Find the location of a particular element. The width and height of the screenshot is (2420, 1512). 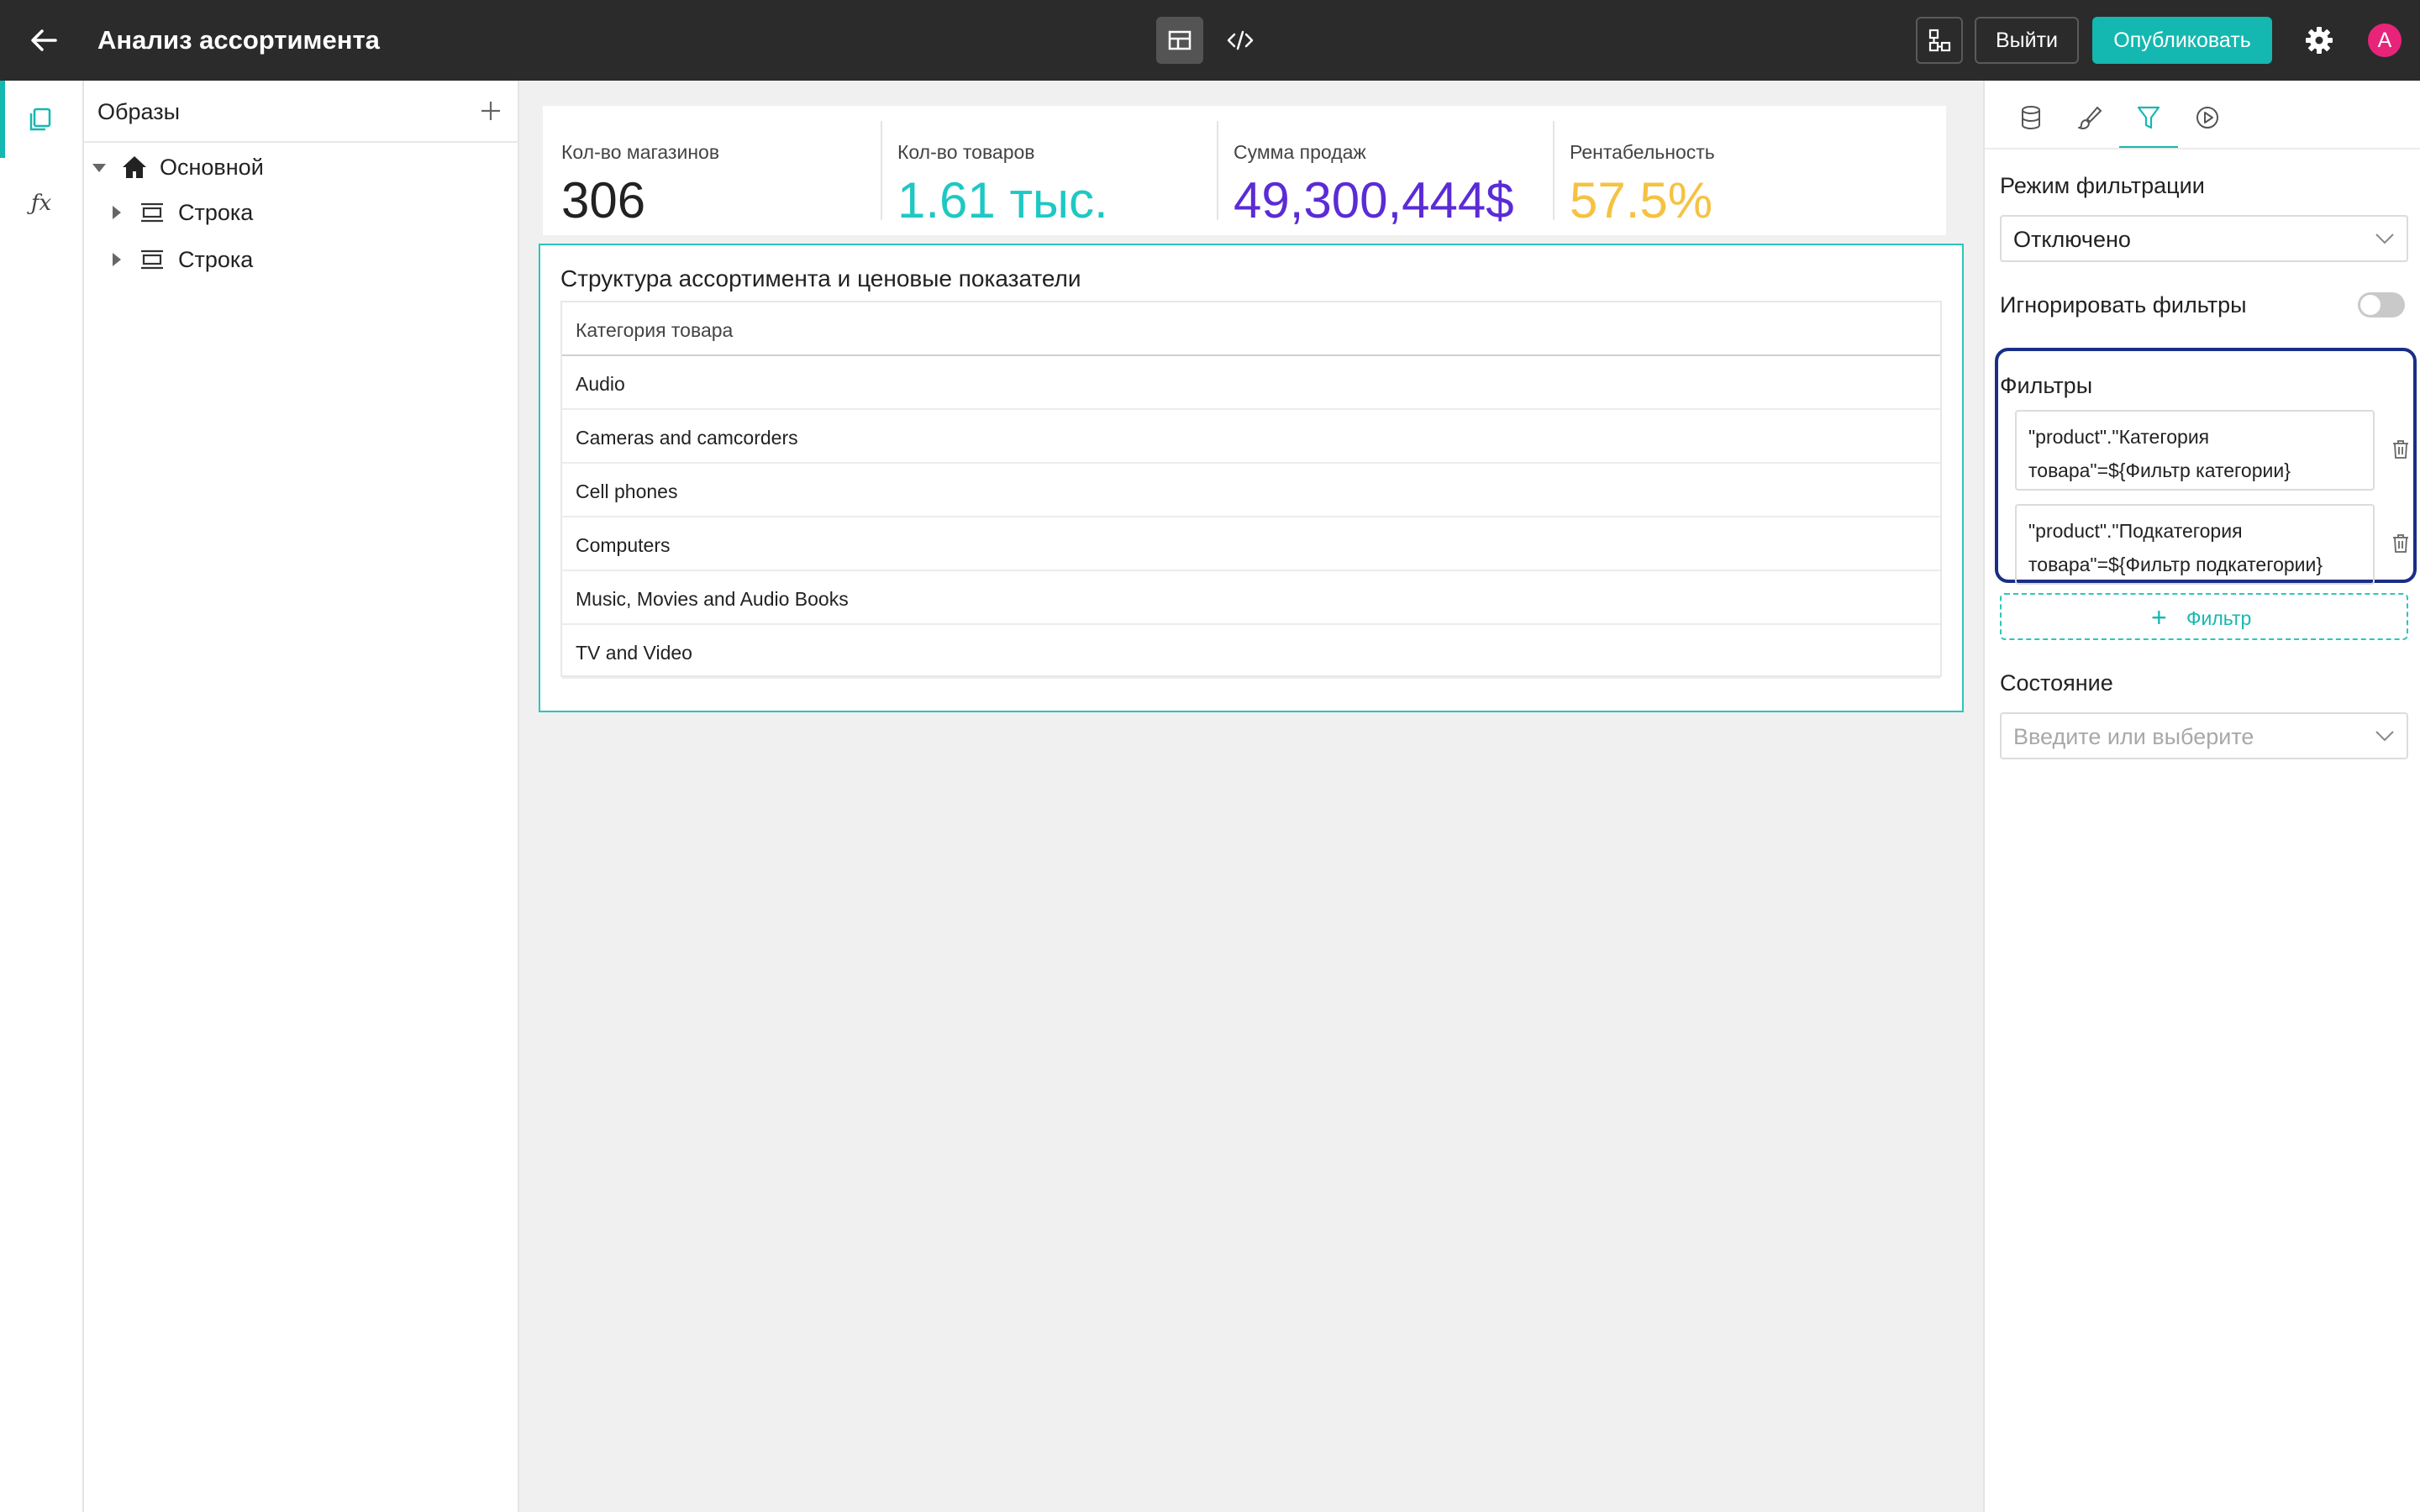

kpi-value: 306 is located at coordinates (603, 200).